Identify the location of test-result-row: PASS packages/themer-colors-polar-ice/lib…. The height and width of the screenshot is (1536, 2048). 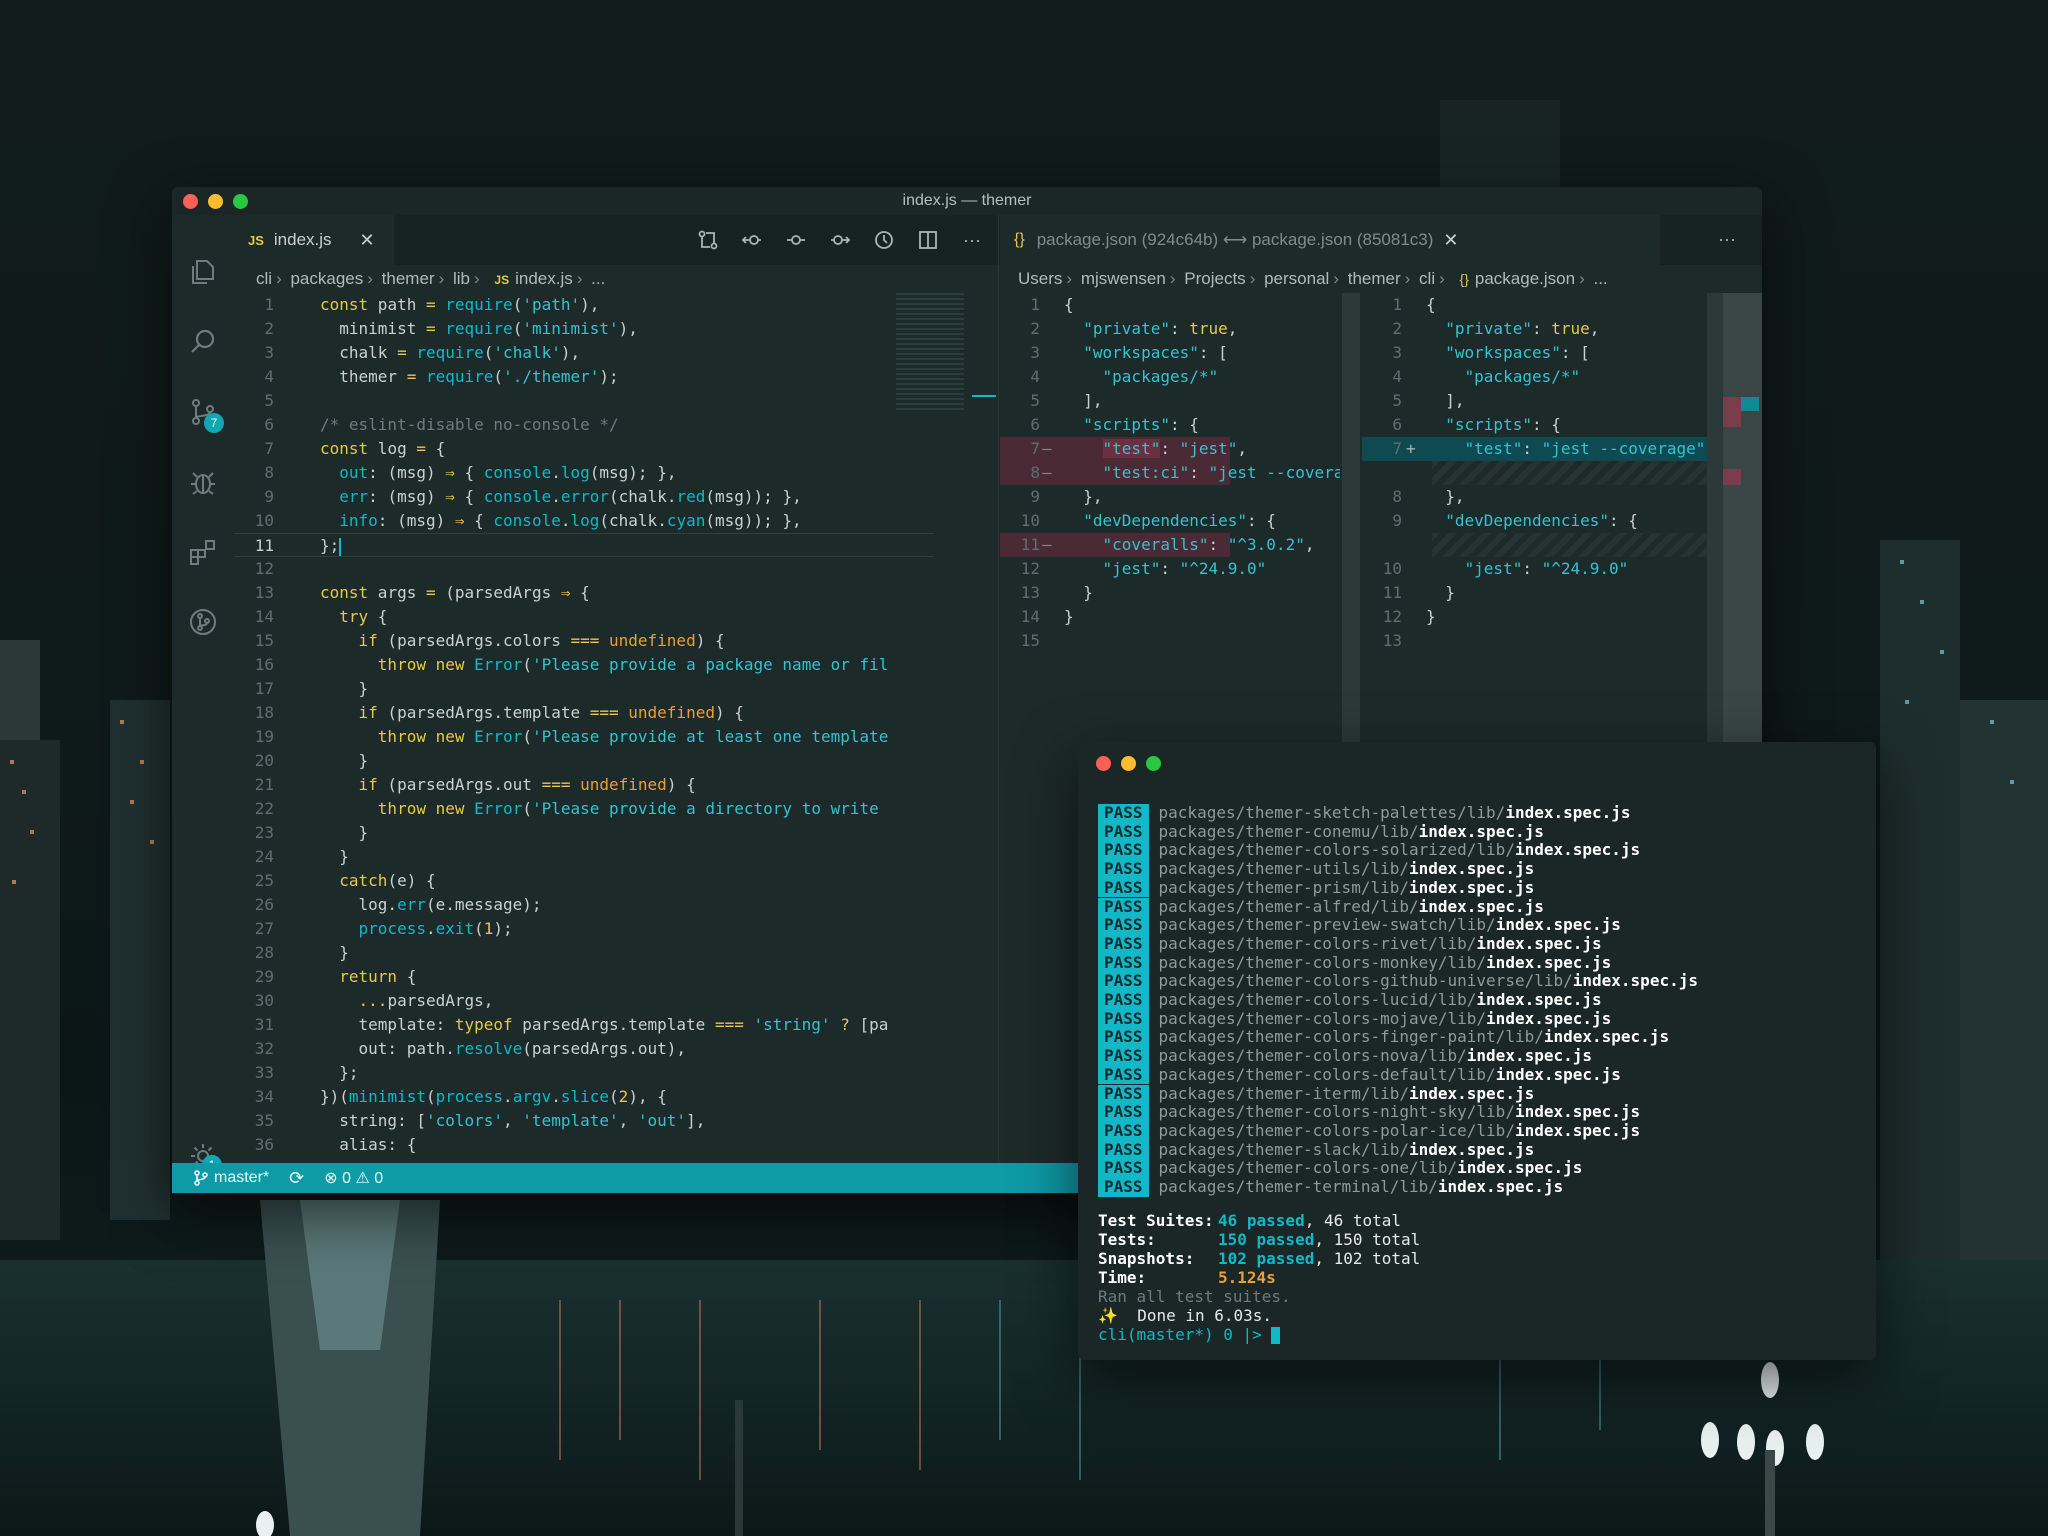
(1369, 1131).